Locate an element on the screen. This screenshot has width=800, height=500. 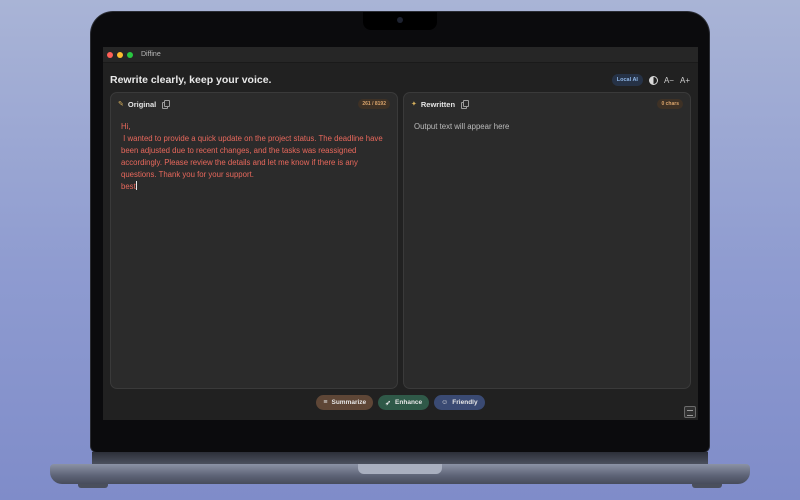
enhance-button: ➶ Enhance is located at coordinates (404, 402).